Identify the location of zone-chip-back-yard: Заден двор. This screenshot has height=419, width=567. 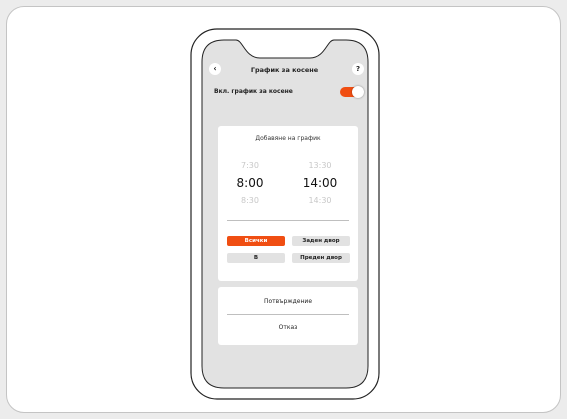
(321, 241).